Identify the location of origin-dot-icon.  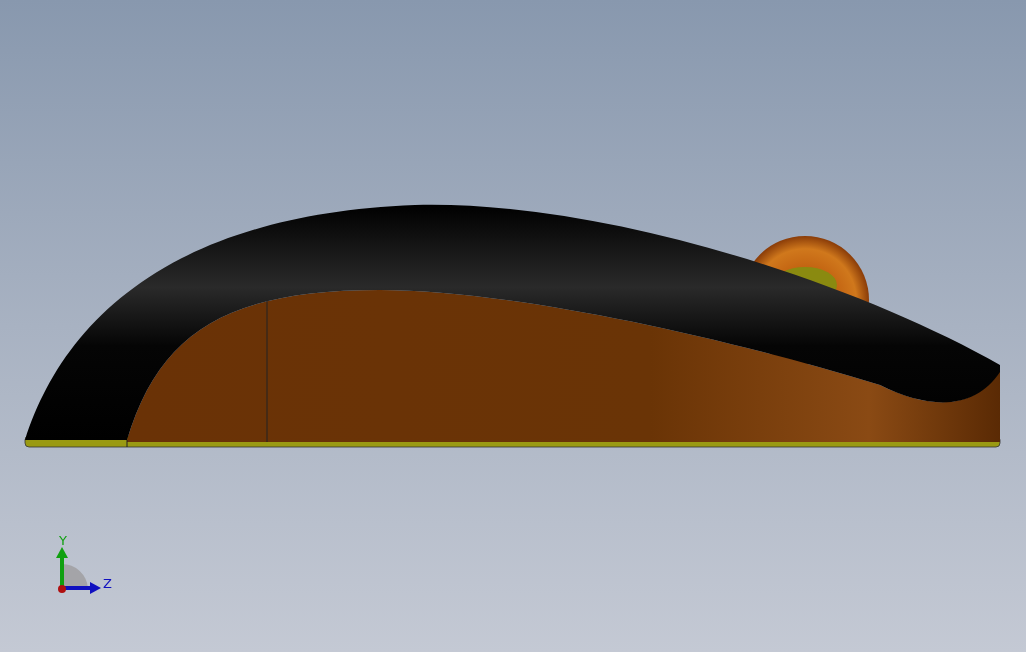
(62, 589).